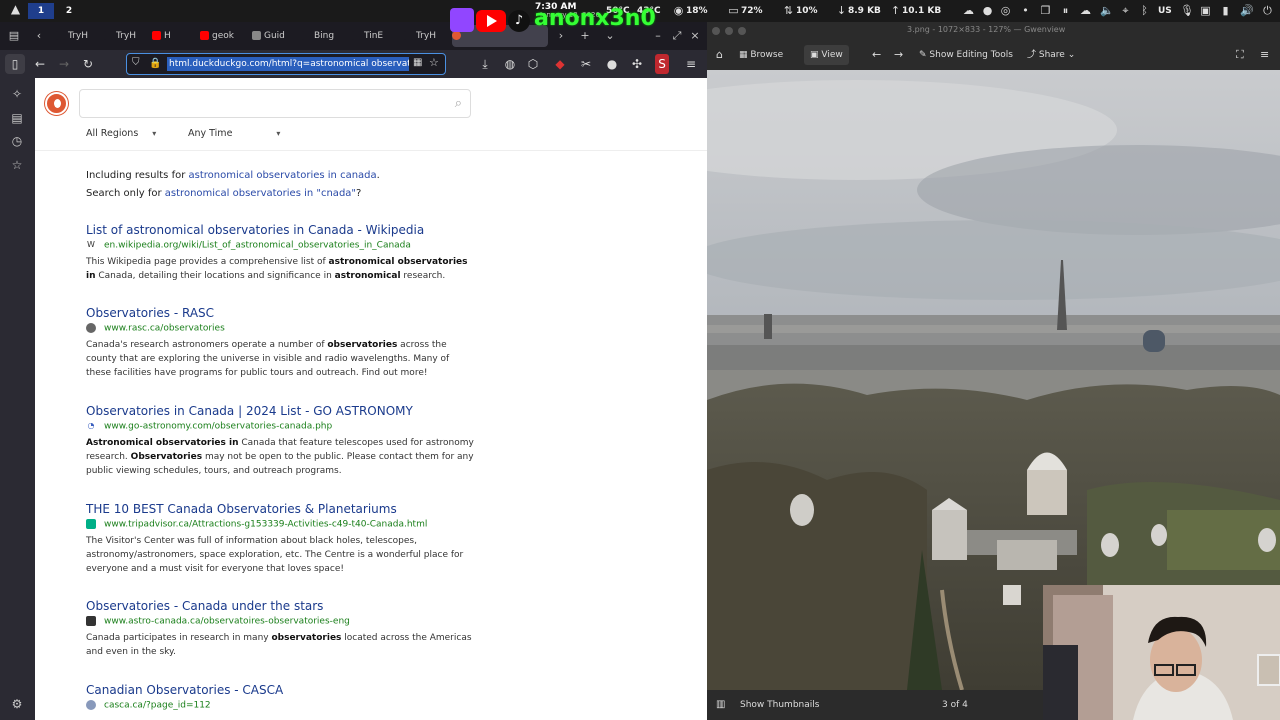  Describe the element at coordinates (533, 64) in the screenshot. I see `extensions-icon: ⬡` at that location.